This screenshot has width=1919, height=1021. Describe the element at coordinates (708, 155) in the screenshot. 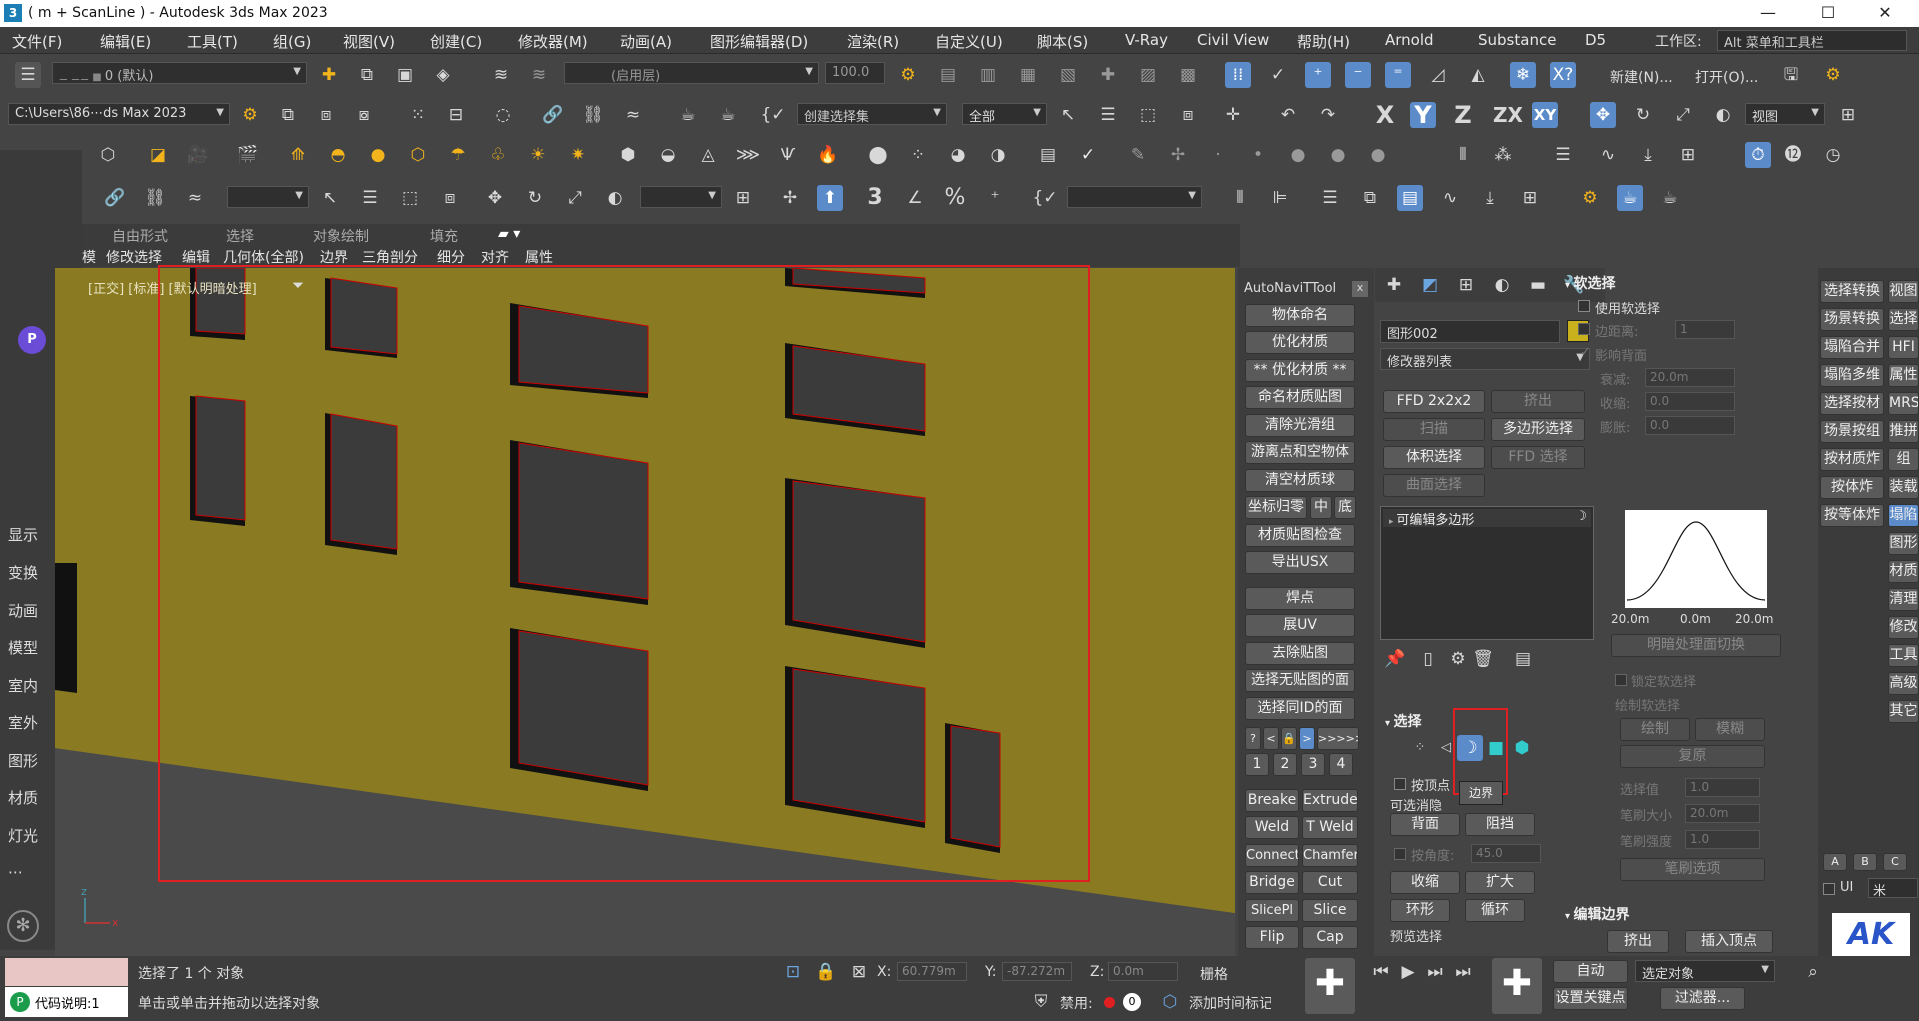

I see `vray-plane-icon: ◬` at that location.